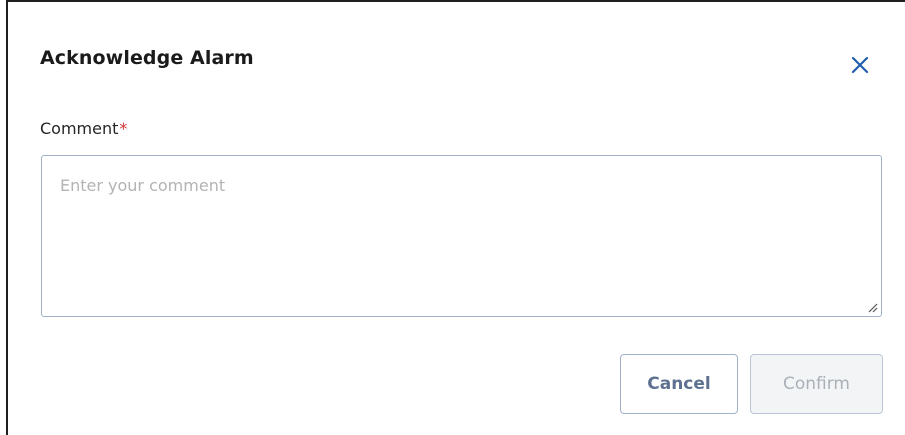 The width and height of the screenshot is (905, 435). What do you see at coordinates (123, 128) in the screenshot?
I see `required-marker: *` at bounding box center [123, 128].